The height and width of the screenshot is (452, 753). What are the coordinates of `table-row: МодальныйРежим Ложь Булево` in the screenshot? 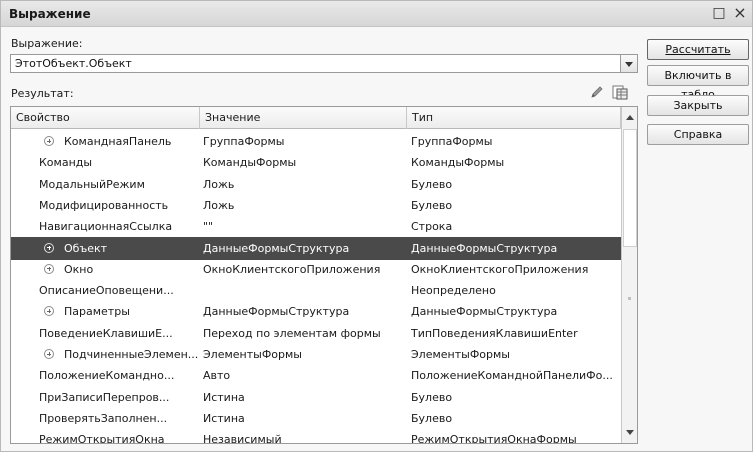 It's located at (316, 184).